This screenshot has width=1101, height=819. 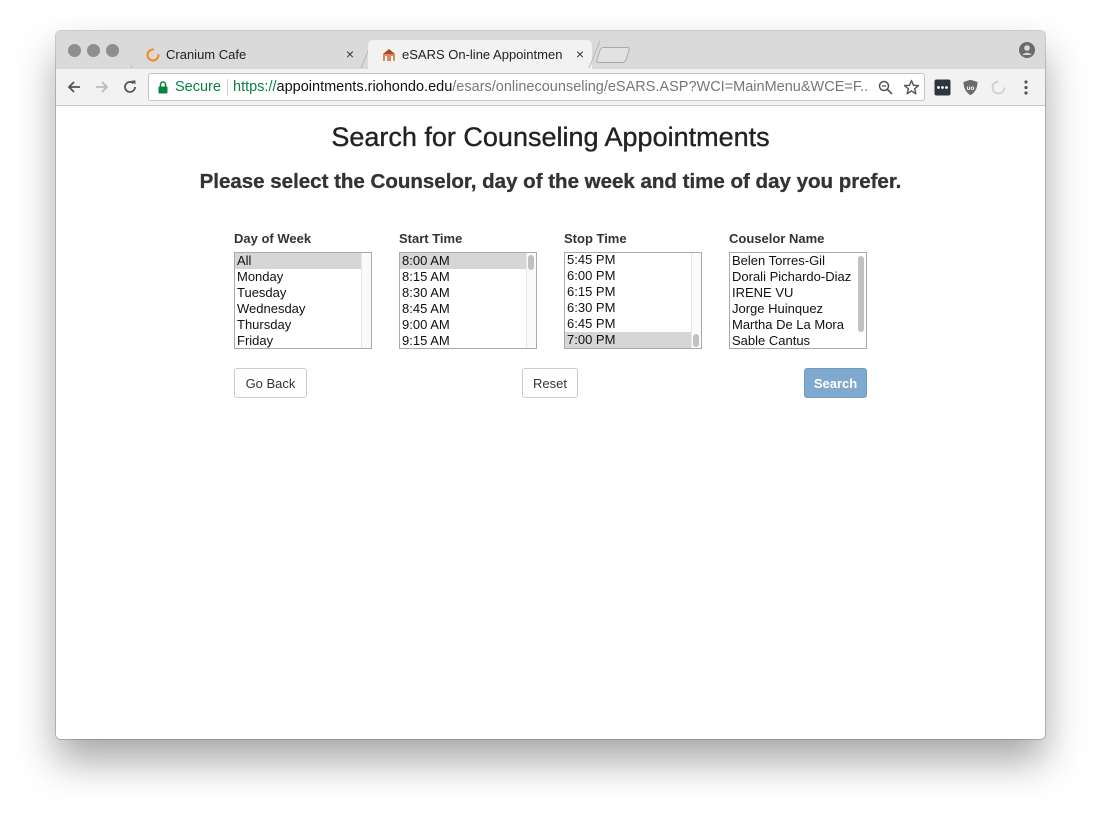 What do you see at coordinates (798, 277) in the screenshot?
I see `listbox-option: Dorali Pichardo-Diaz` at bounding box center [798, 277].